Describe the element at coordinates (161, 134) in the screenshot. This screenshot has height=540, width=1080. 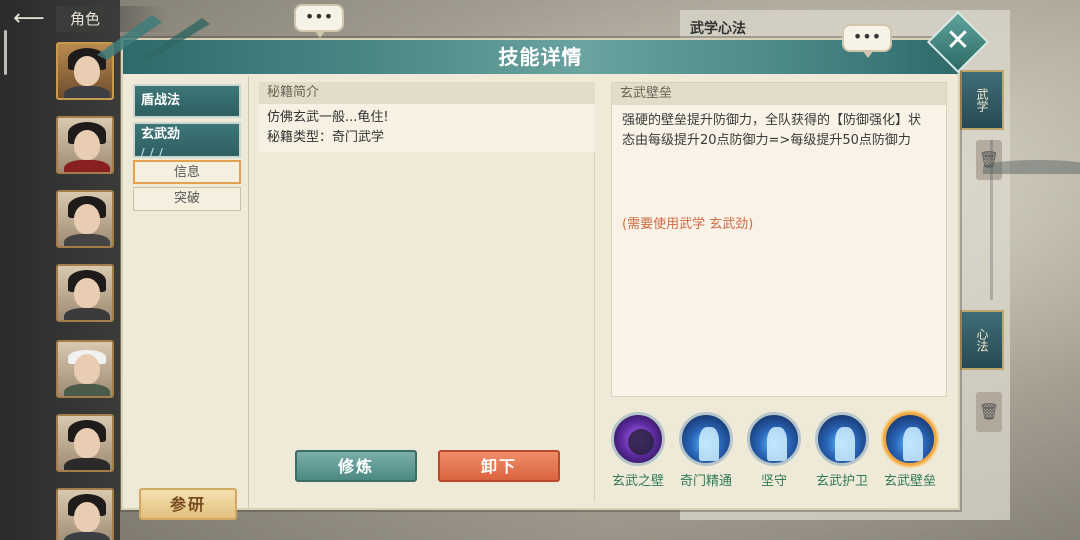
I see `skill-item-label: 玄武劲` at that location.